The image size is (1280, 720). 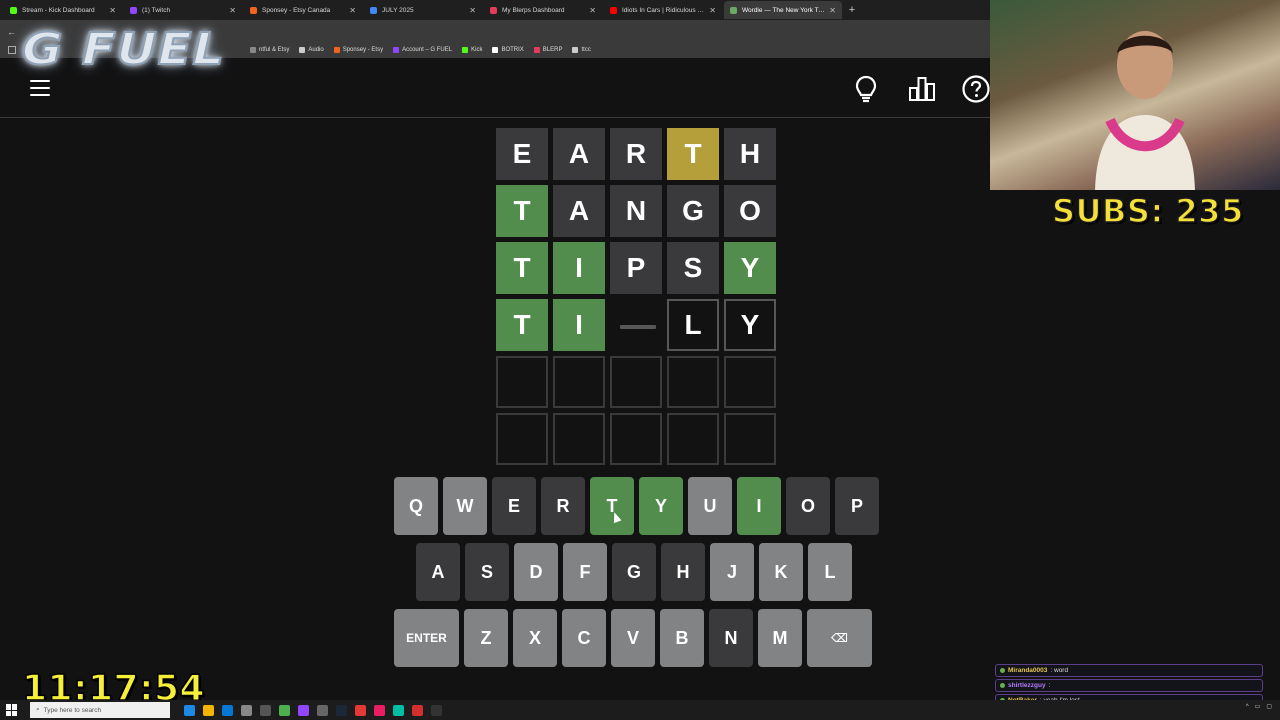 What do you see at coordinates (543, 10) in the screenshot?
I see `browser-tab: My Blerps Dashboard ✕` at bounding box center [543, 10].